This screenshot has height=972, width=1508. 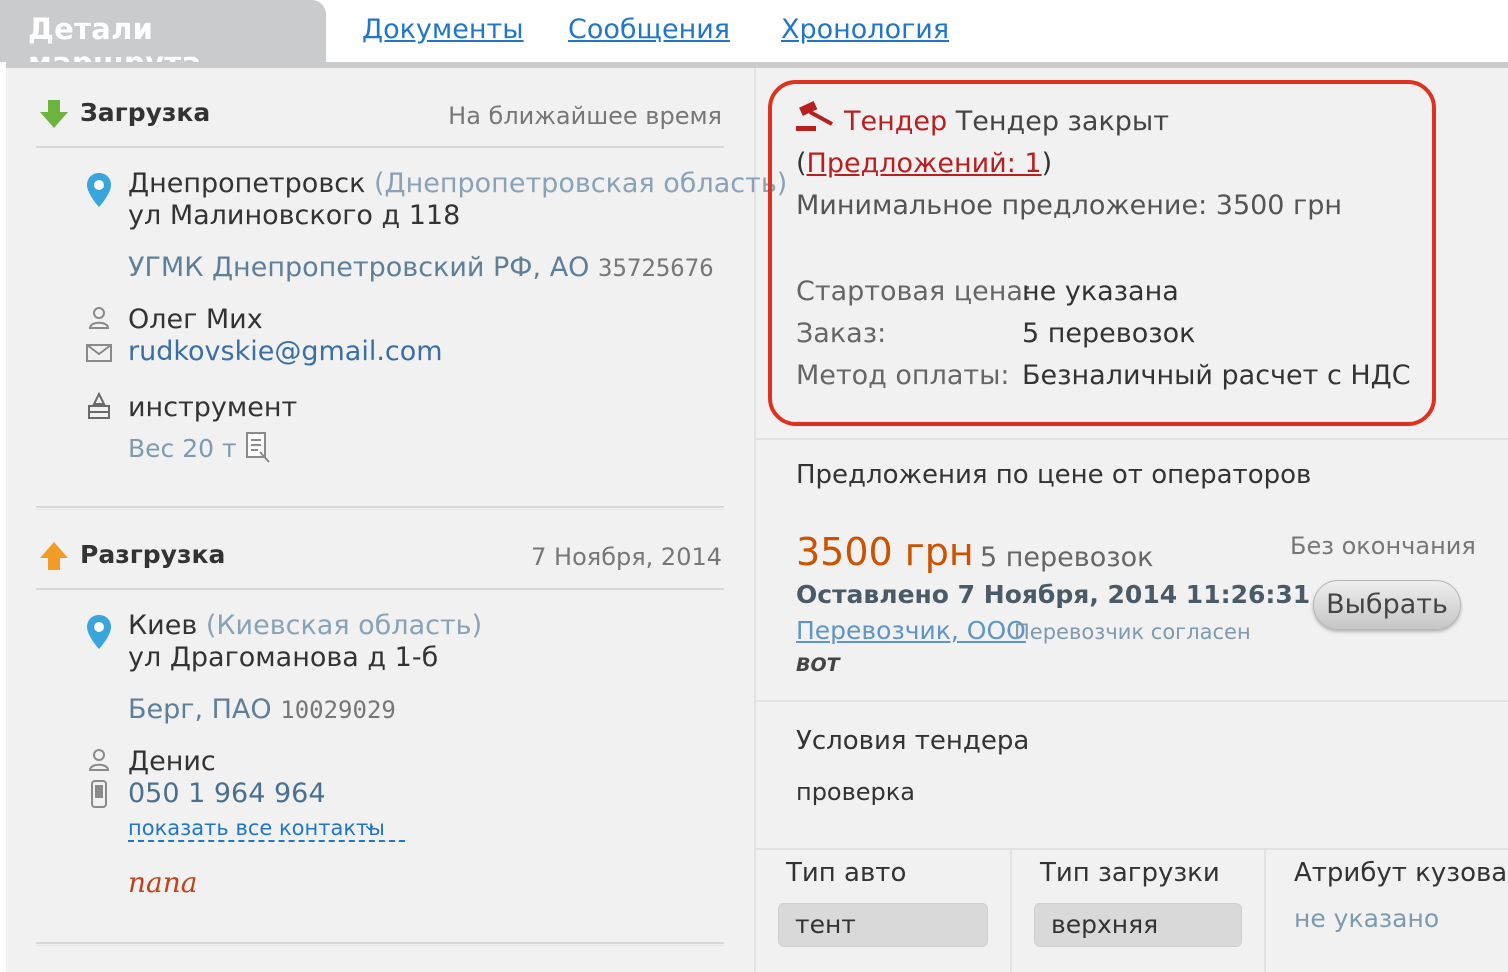 What do you see at coordinates (883, 925) in the screenshot?
I see `vehicle-type-value: тент` at bounding box center [883, 925].